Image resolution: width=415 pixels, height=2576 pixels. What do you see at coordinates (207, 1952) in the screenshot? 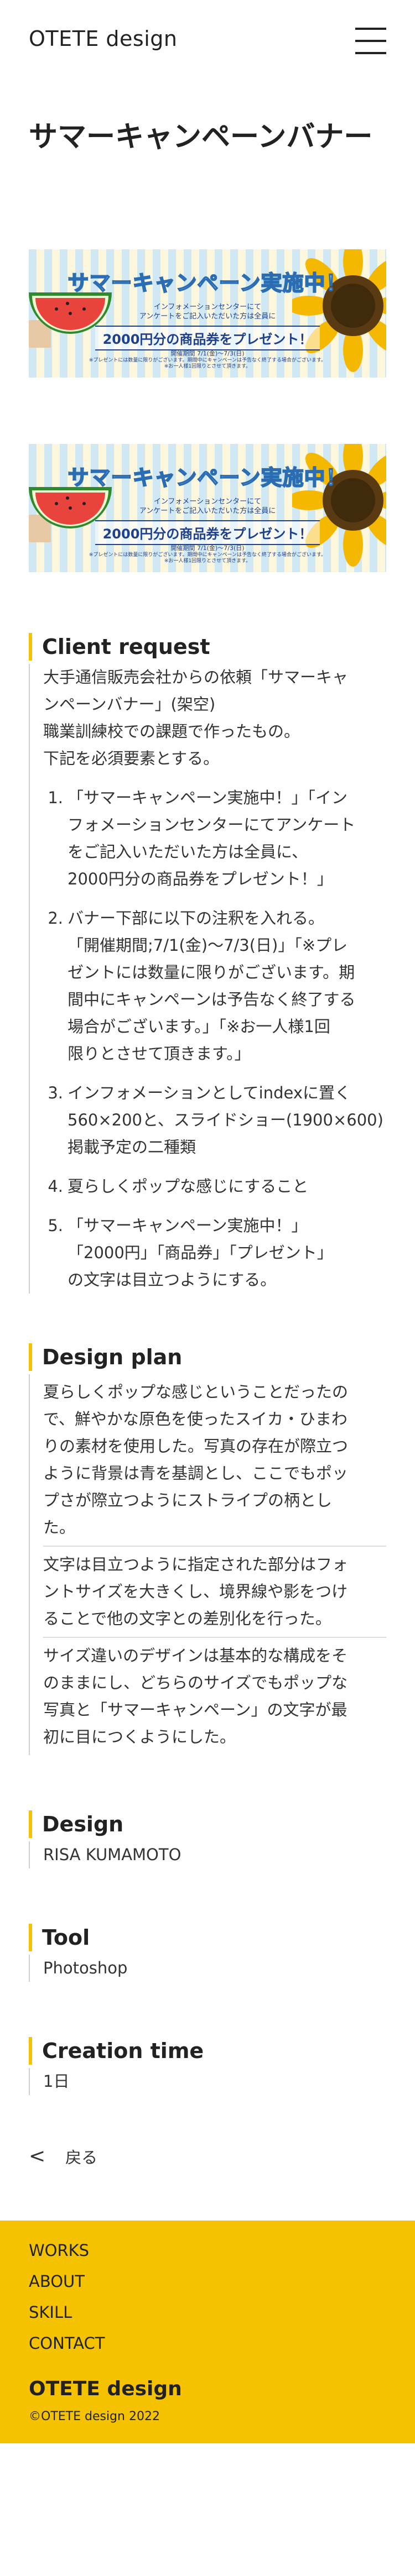
I see `tool-section: Tool Photoshop` at bounding box center [207, 1952].